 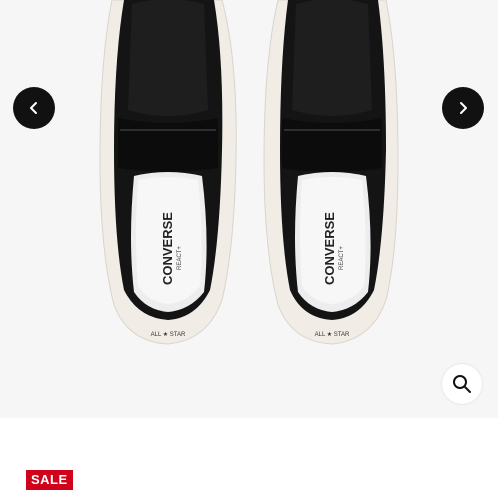 I want to click on next-image-button, so click(x=463, y=108).